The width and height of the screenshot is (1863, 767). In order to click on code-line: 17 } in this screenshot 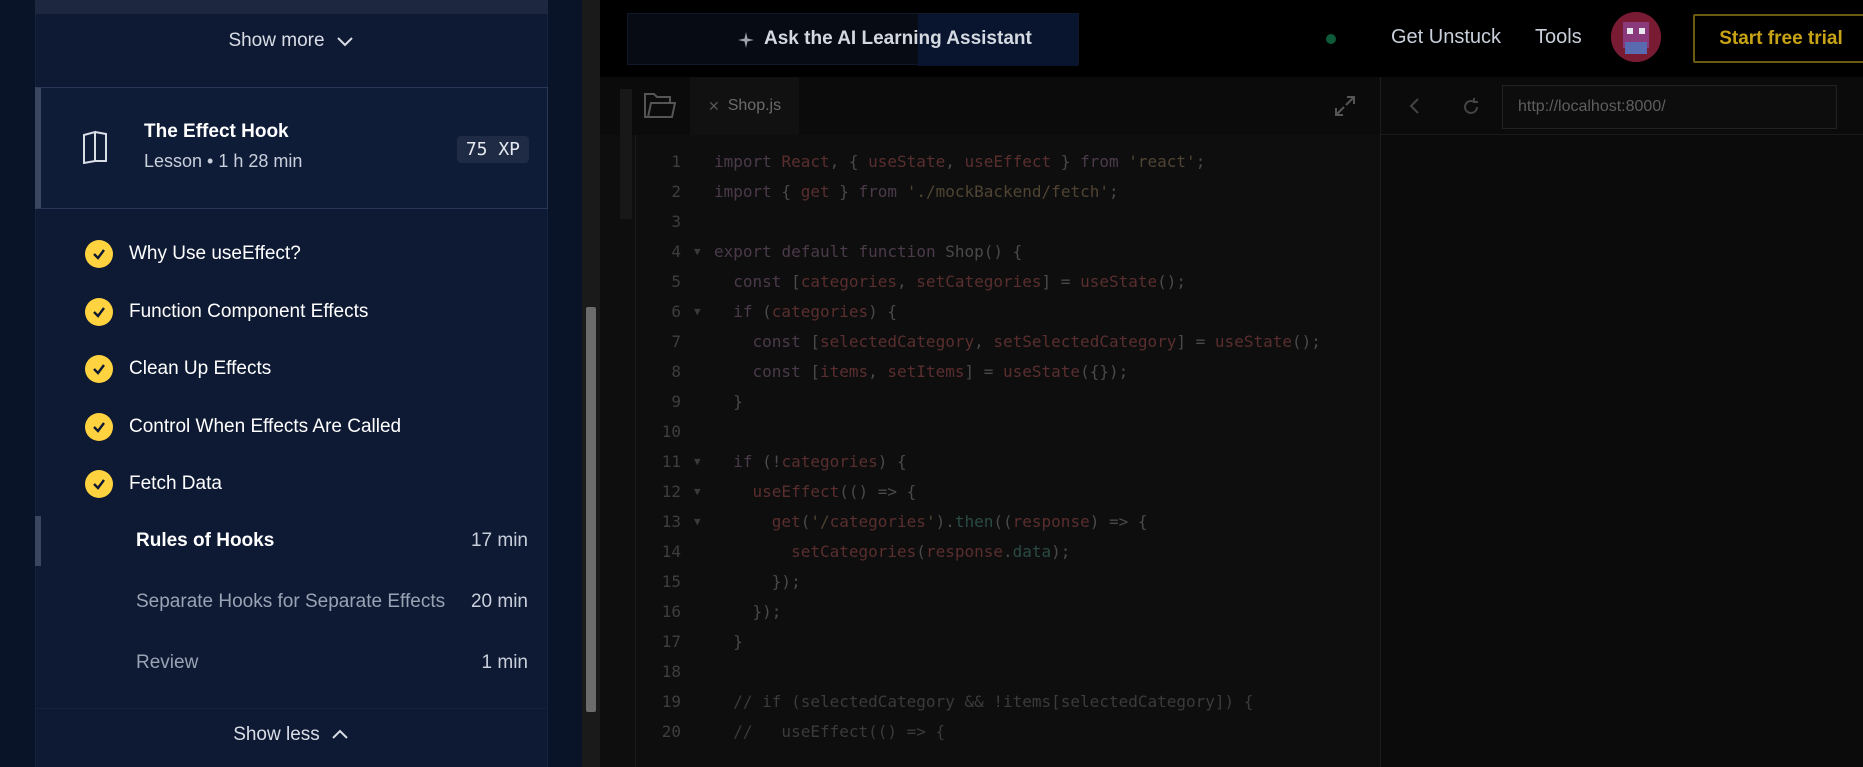, I will do `click(1008, 642)`.